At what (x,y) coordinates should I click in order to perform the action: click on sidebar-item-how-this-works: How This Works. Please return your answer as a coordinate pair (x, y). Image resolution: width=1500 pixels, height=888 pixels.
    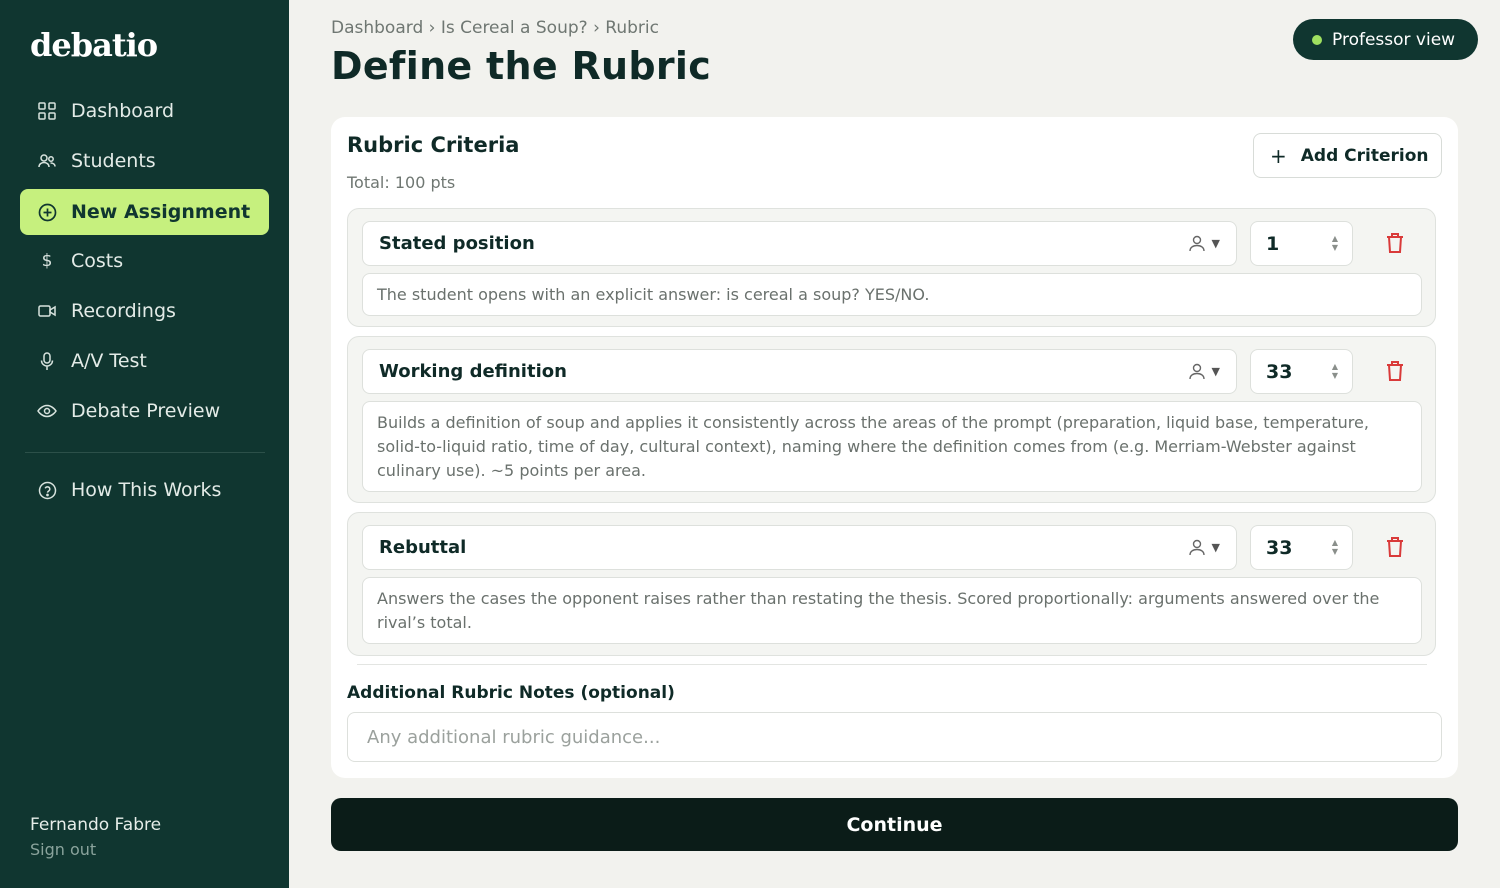
    Looking at the image, I should click on (144, 490).